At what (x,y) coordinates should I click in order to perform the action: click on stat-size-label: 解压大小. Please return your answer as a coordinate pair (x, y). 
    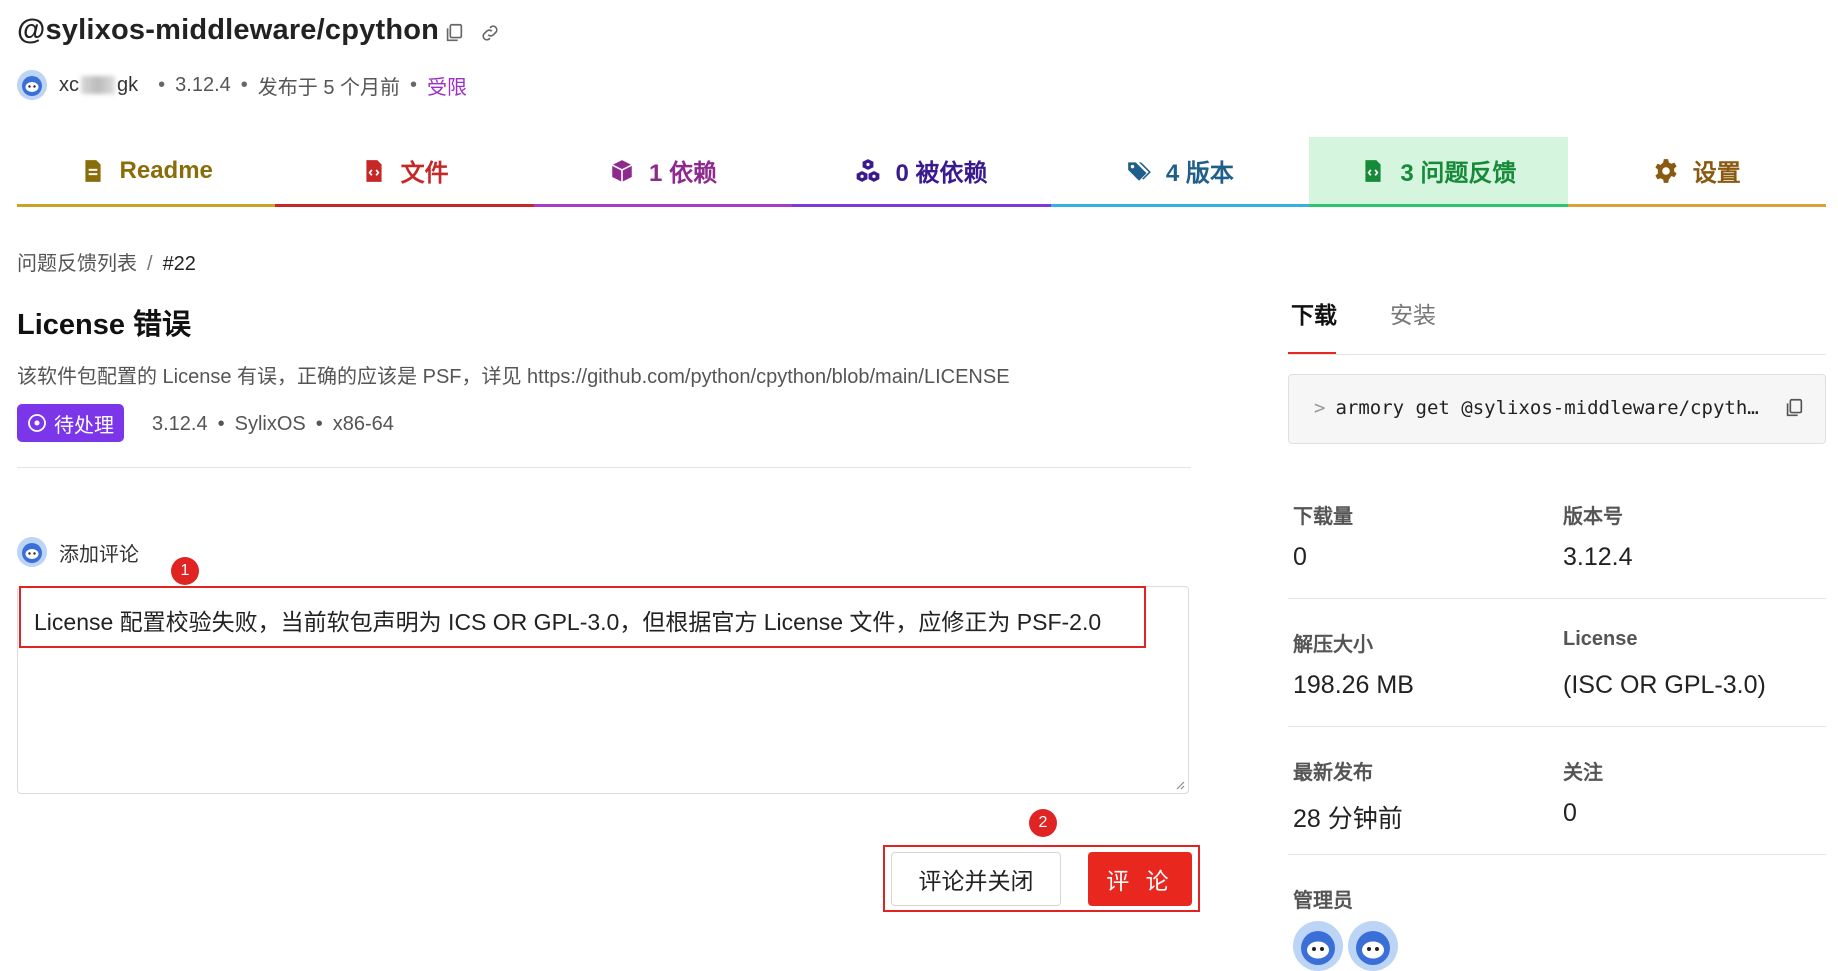
    Looking at the image, I should click on (1333, 645).